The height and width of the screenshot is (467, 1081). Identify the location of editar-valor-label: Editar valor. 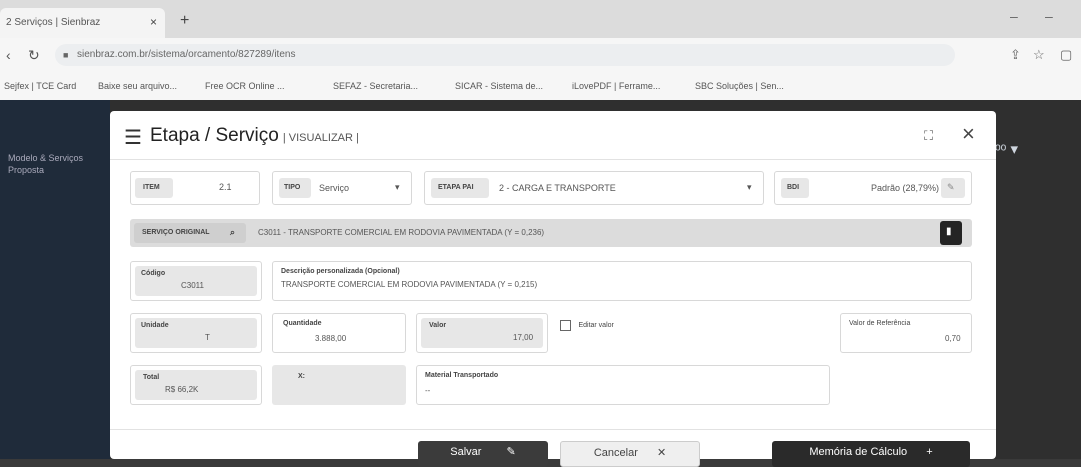
(596, 326).